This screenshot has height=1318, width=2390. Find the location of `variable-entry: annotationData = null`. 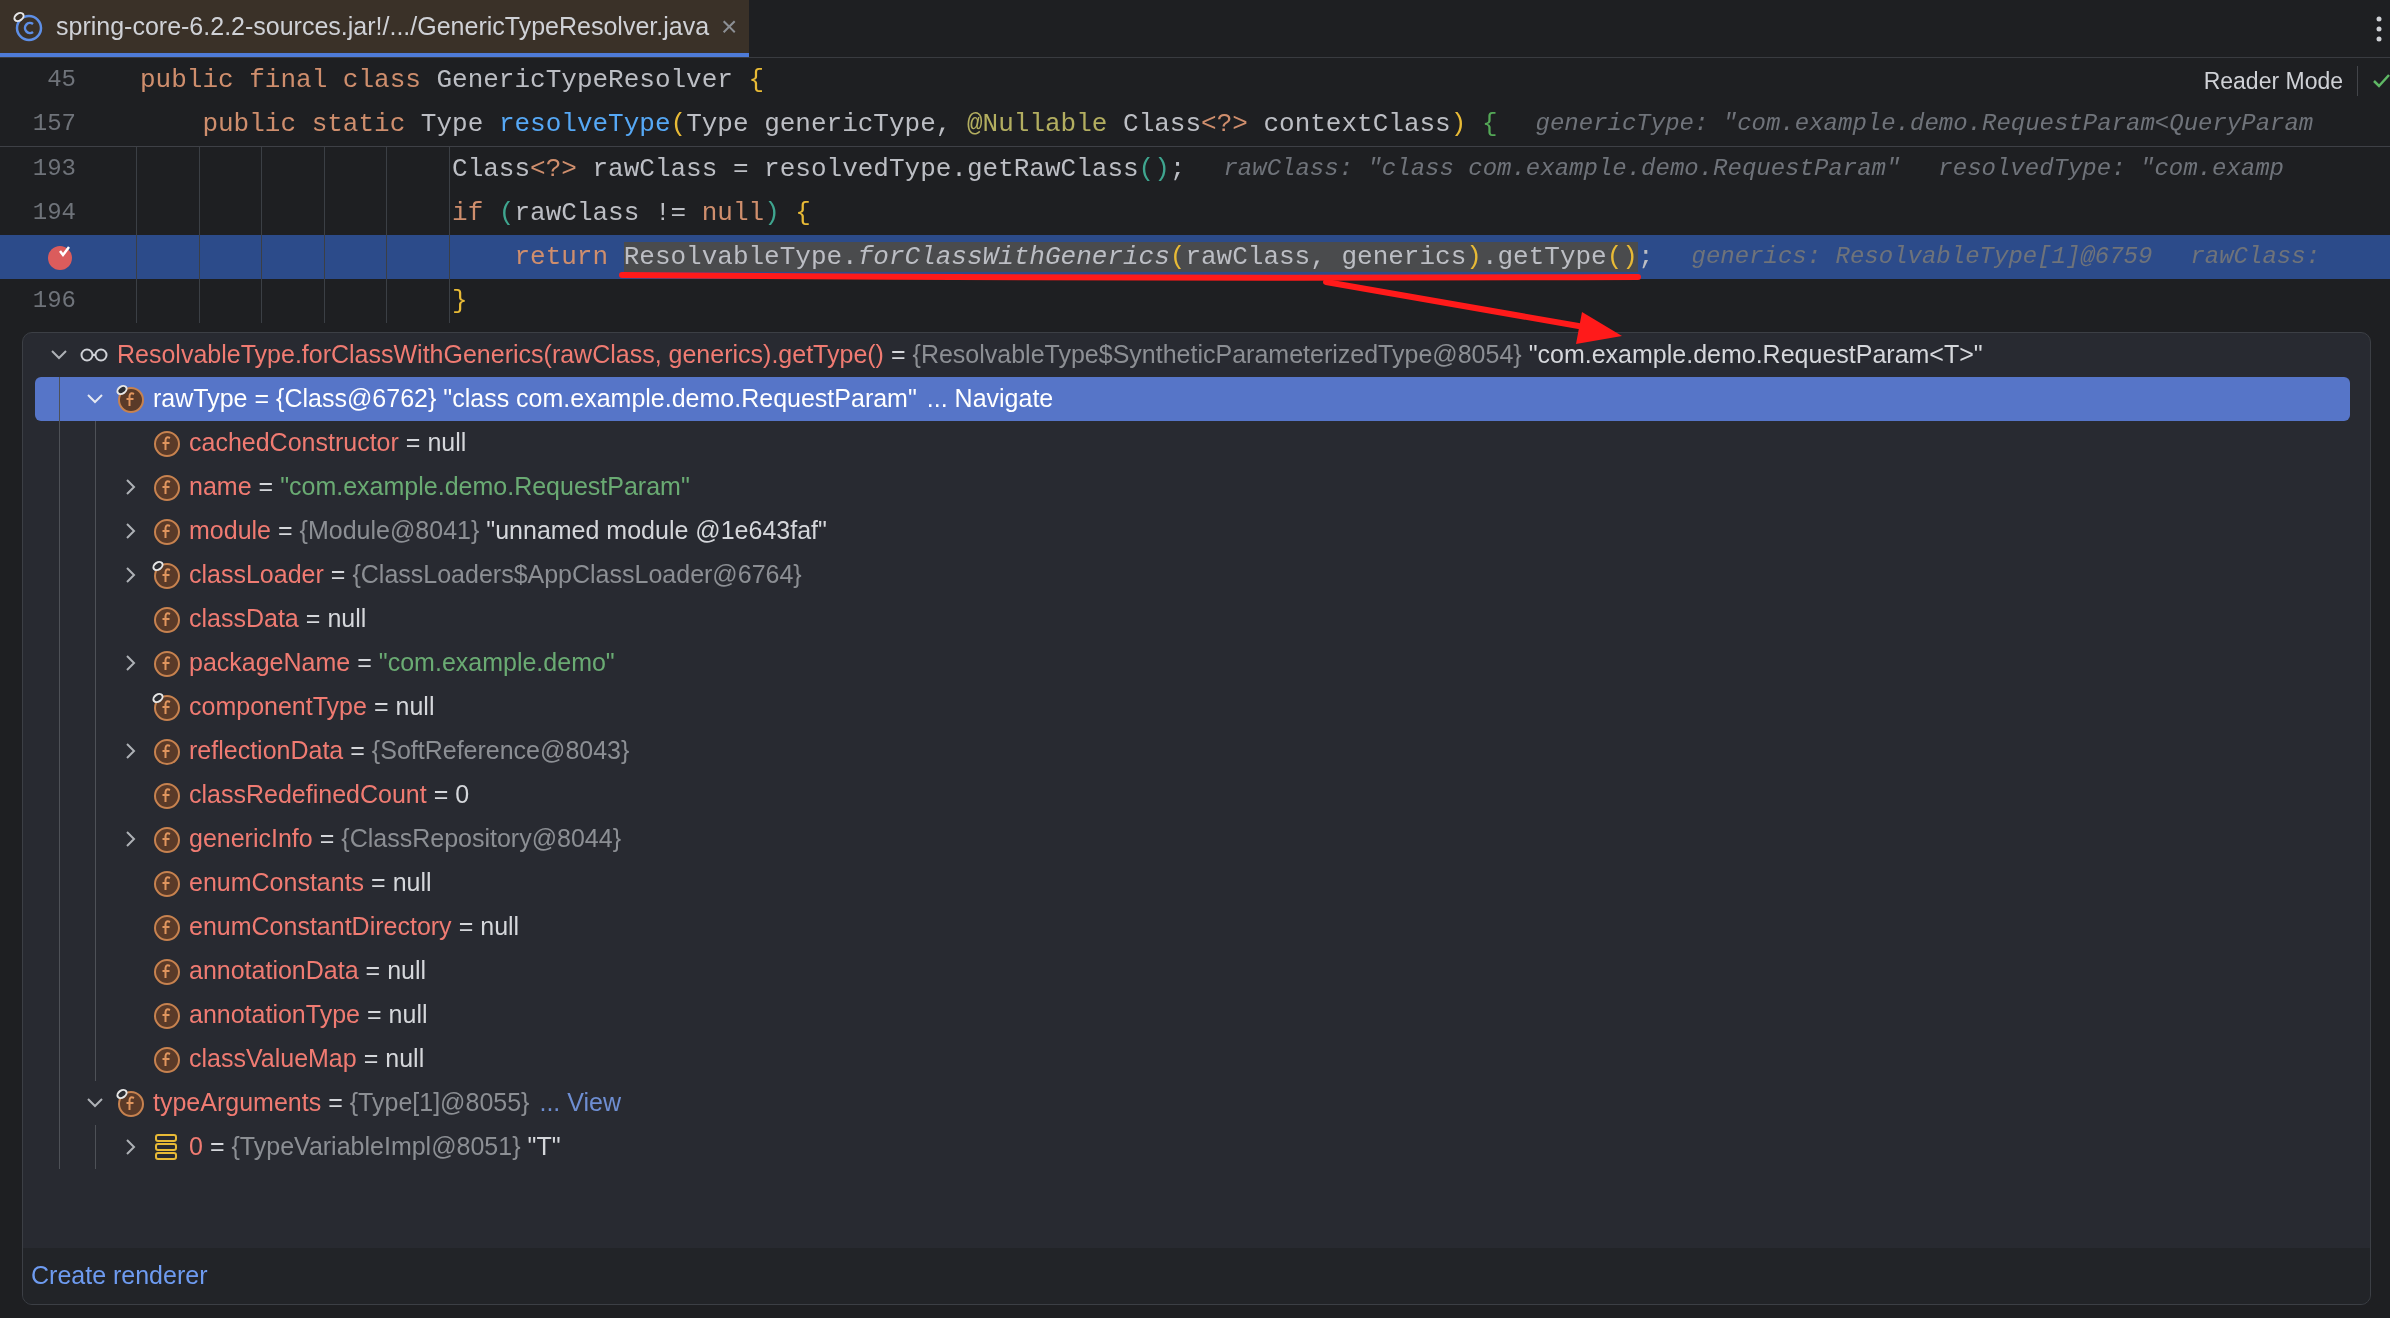

variable-entry: annotationData = null is located at coordinates (308, 971).